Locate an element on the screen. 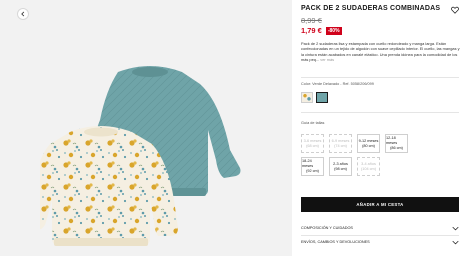 This screenshot has width=475, height=256. accordion-composition: COMPOSICIÓN Y CUIDADOS is located at coordinates (380, 228).